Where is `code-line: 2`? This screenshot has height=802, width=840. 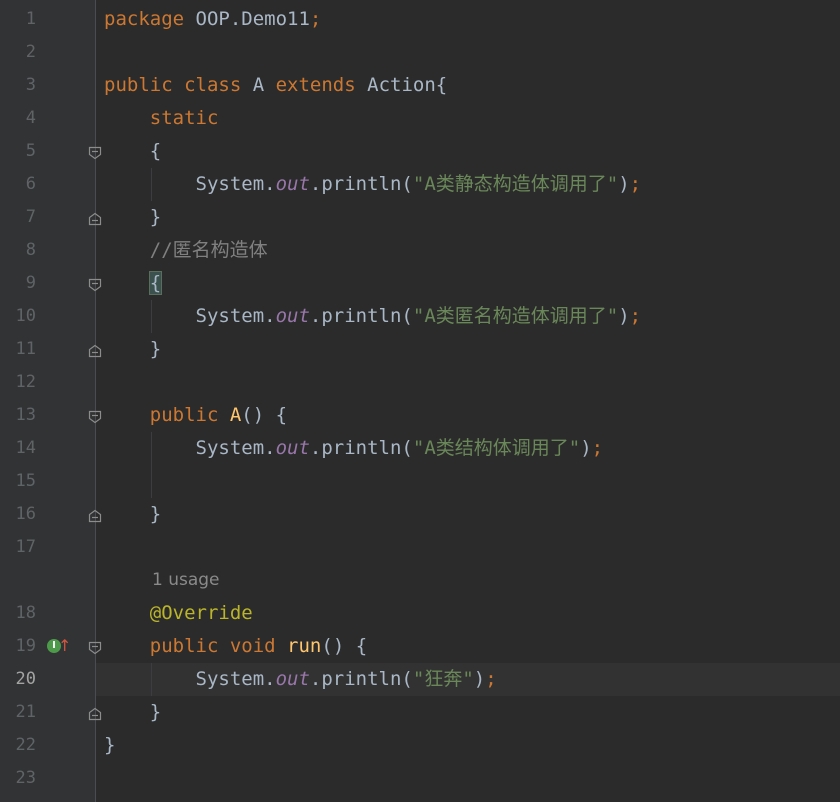 code-line: 2 is located at coordinates (420, 52).